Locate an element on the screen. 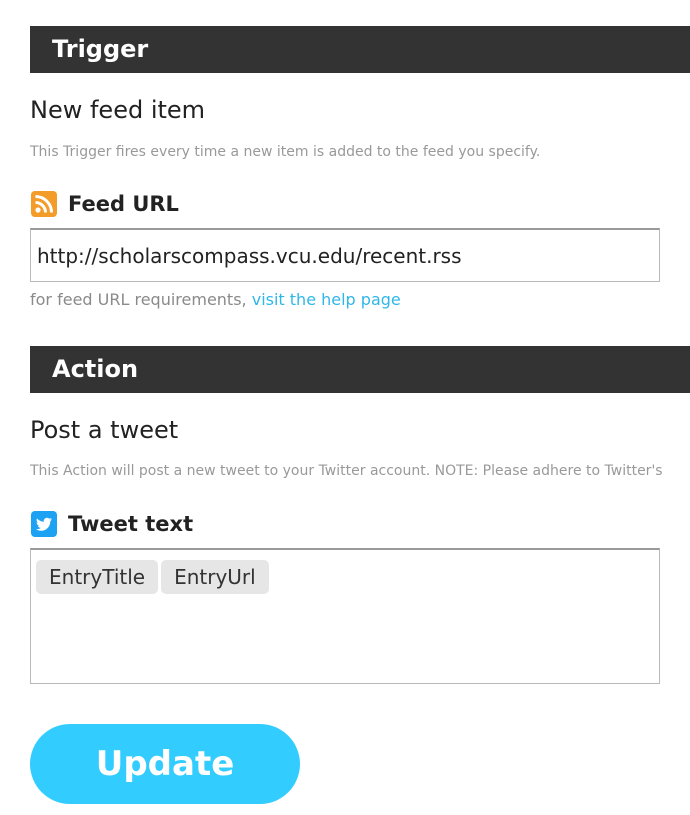 This screenshot has height=815, width=690. entry-url-token: EntryUrl is located at coordinates (215, 577).